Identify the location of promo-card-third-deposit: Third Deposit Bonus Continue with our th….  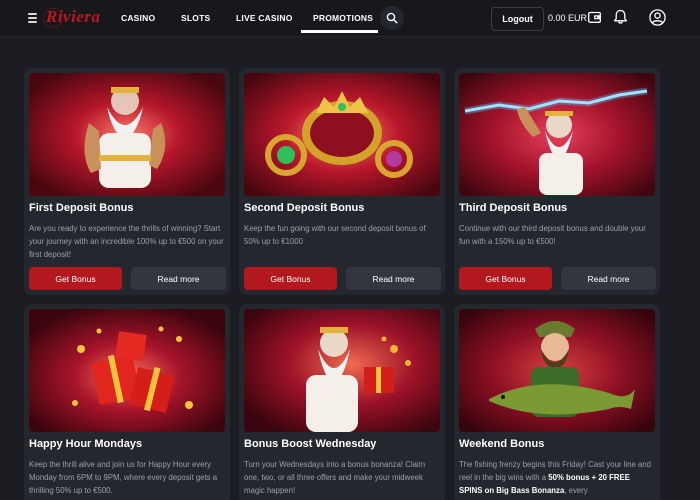
(557, 181).